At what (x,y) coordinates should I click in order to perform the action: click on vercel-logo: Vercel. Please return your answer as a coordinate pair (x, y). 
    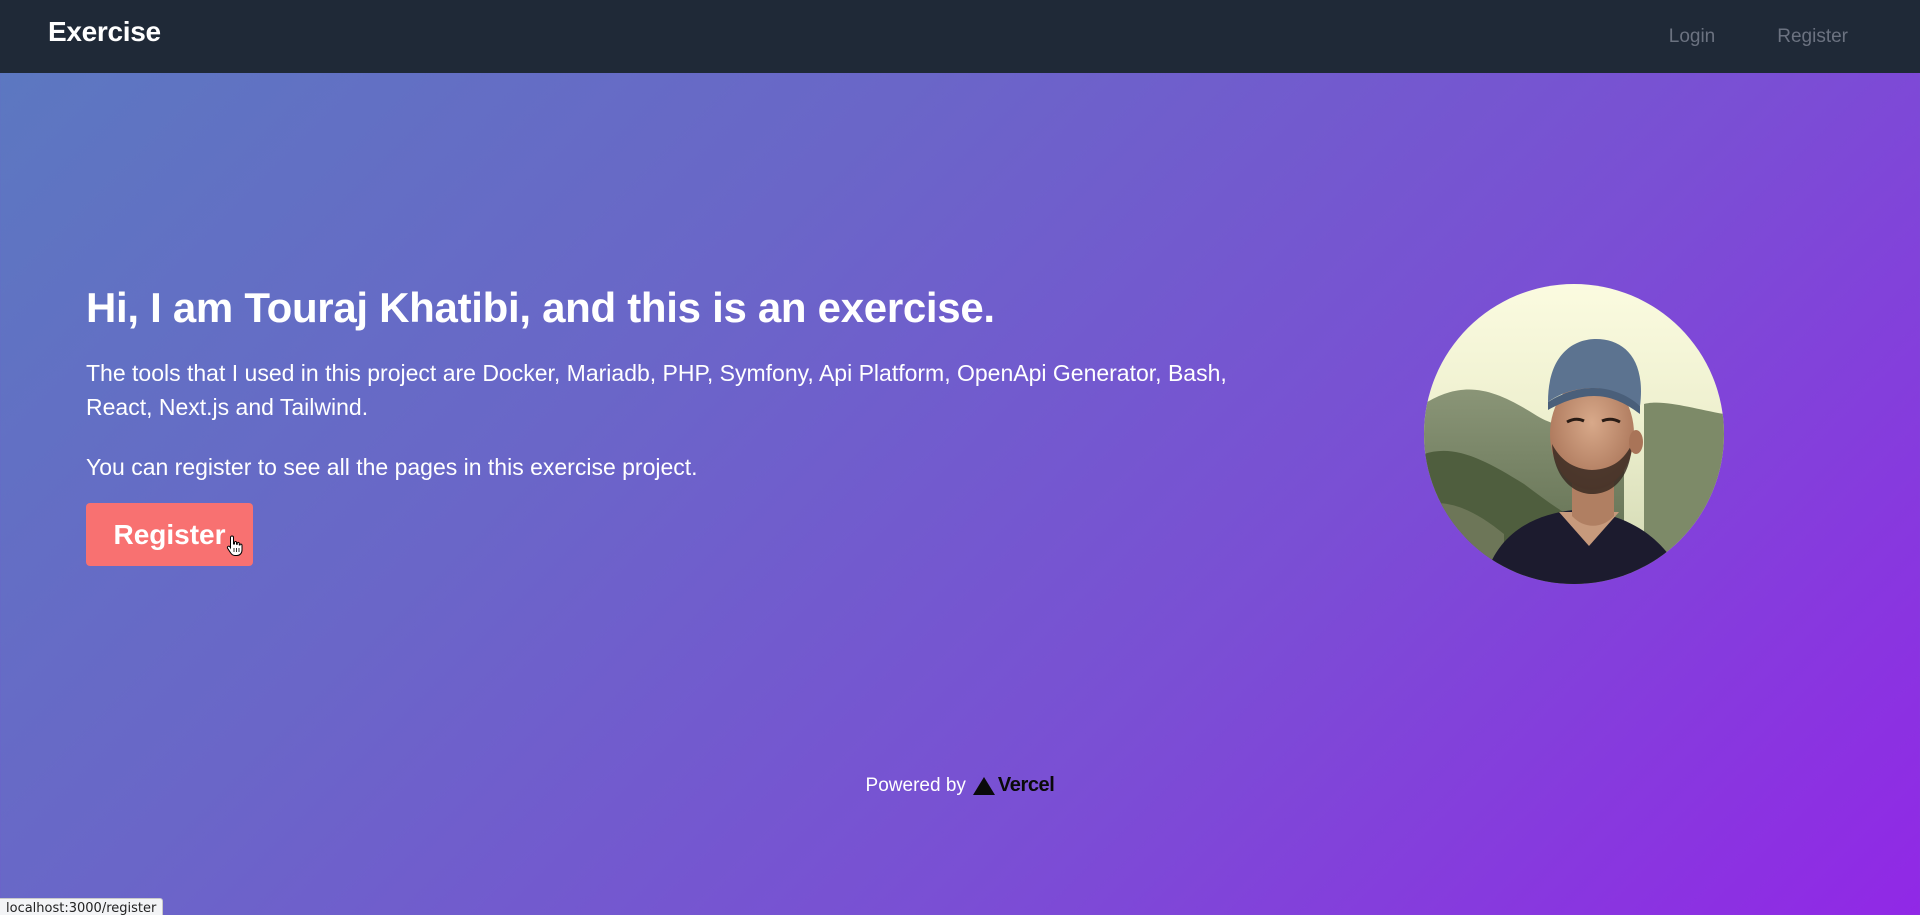
    Looking at the image, I should click on (1013, 785).